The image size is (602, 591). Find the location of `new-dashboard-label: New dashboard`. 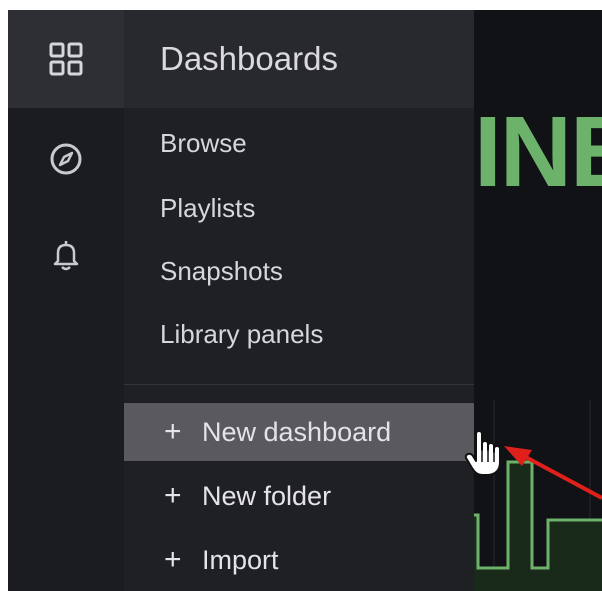

new-dashboard-label: New dashboard is located at coordinates (297, 431).